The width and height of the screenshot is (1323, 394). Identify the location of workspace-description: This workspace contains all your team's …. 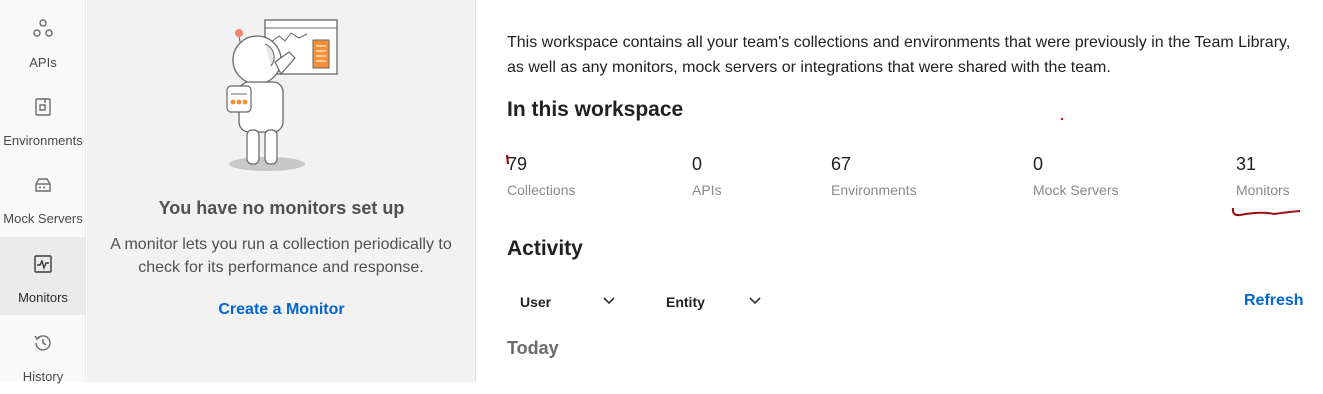
(899, 55).